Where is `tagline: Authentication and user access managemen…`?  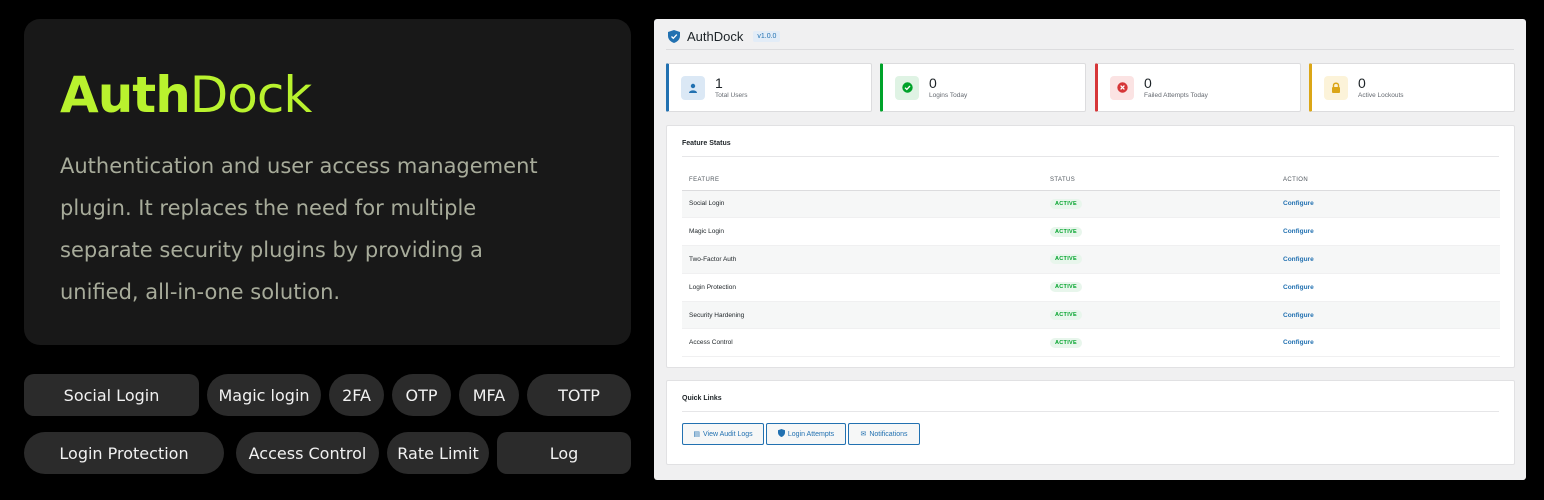 tagline: Authentication and user access managemen… is located at coordinates (299, 229).